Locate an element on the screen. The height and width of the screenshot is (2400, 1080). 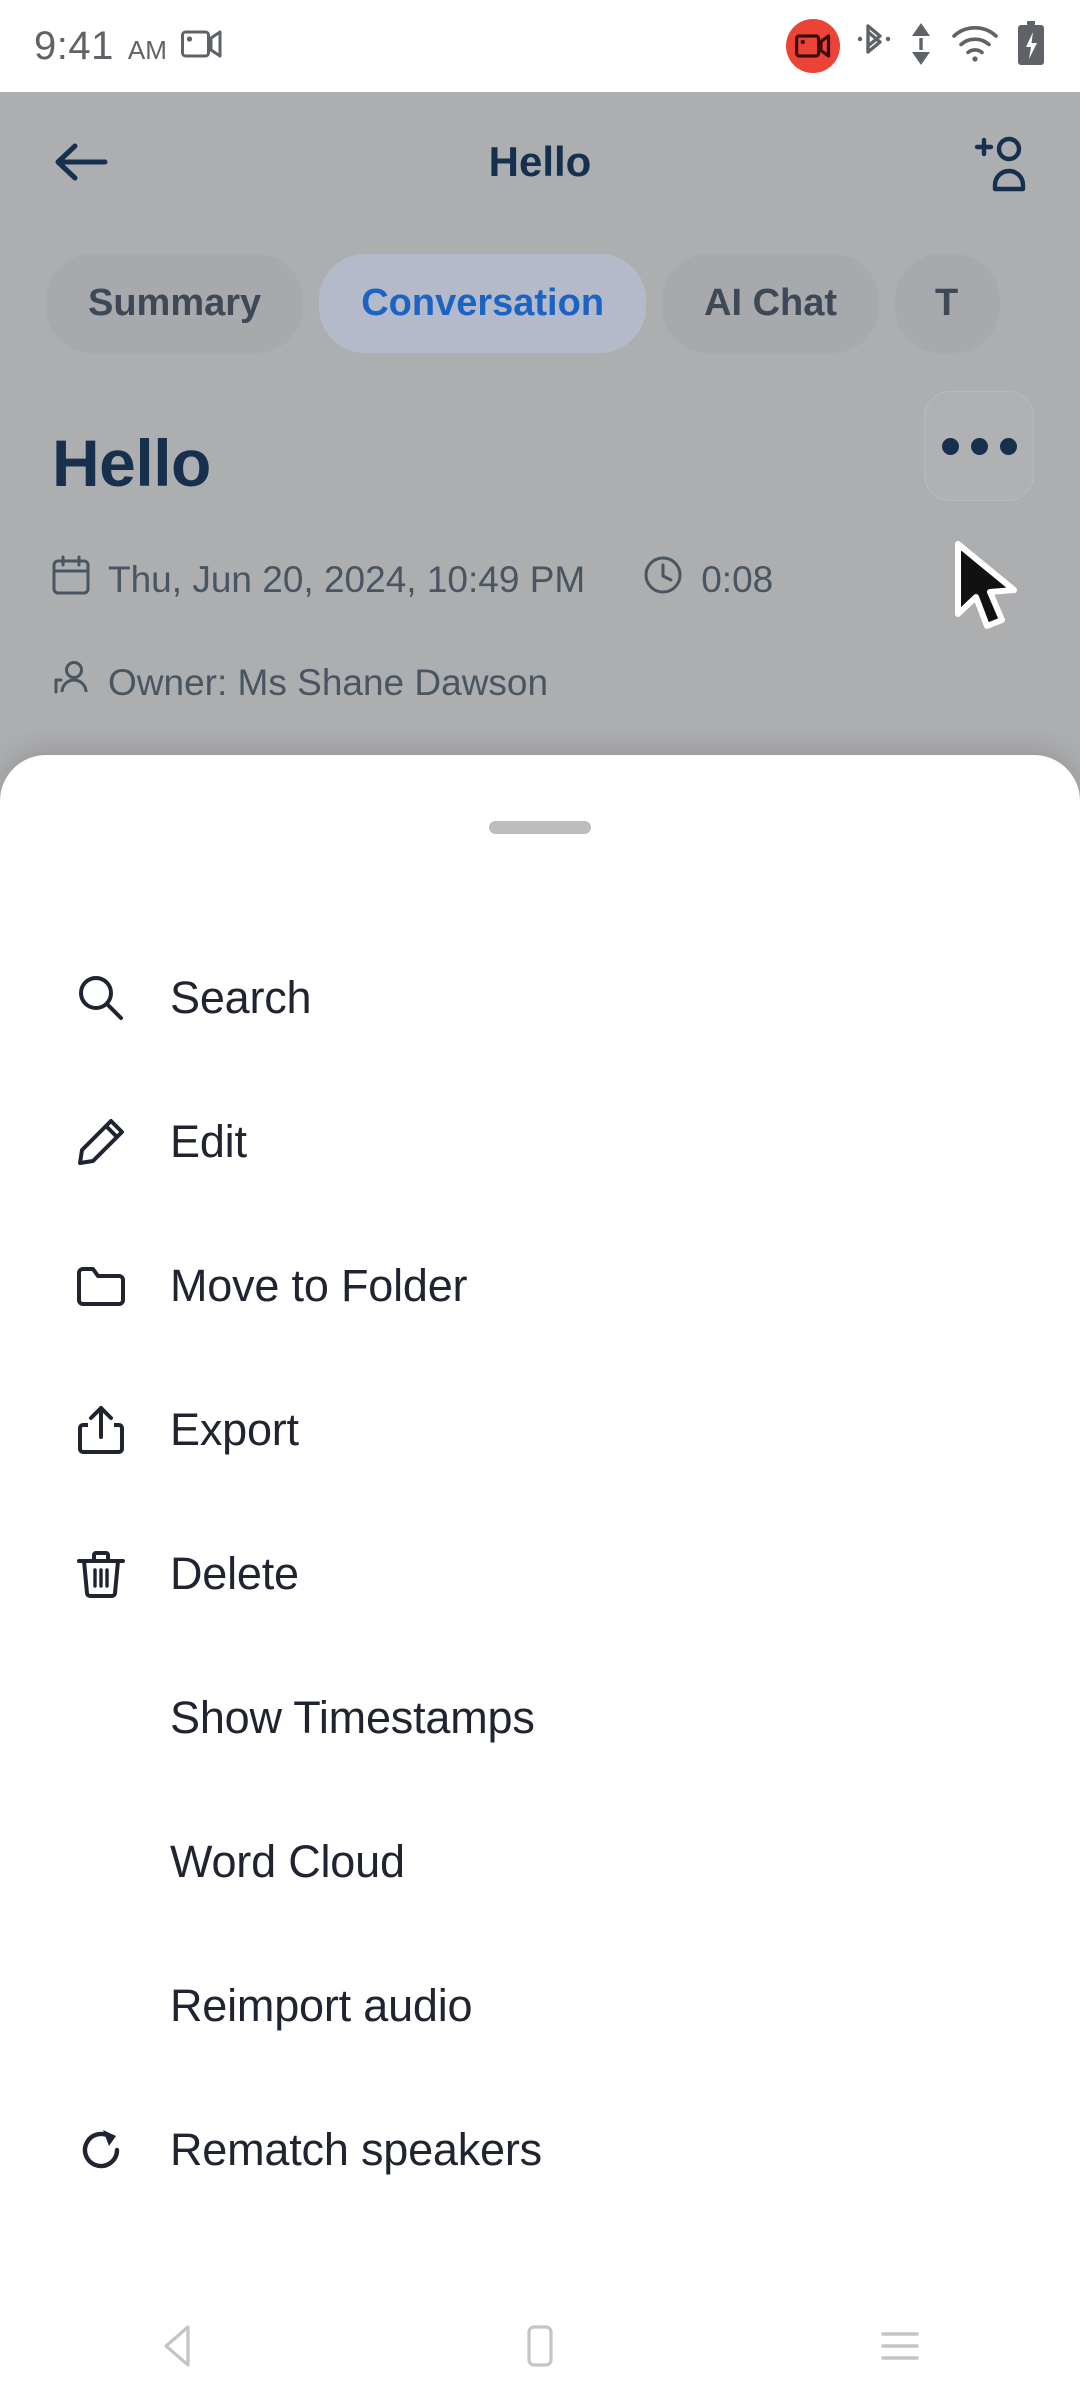
clock-icon is located at coordinates (663, 579).